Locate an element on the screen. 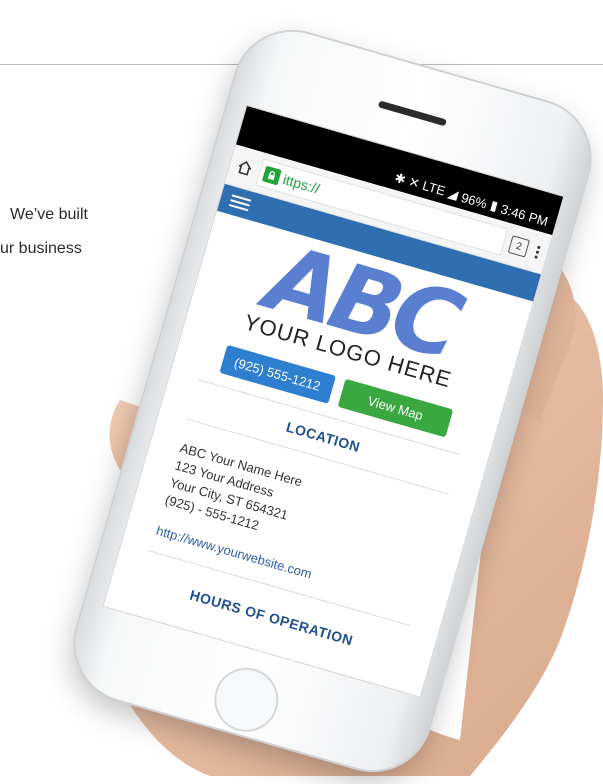  battery-icon: ▮ is located at coordinates (494, 205).